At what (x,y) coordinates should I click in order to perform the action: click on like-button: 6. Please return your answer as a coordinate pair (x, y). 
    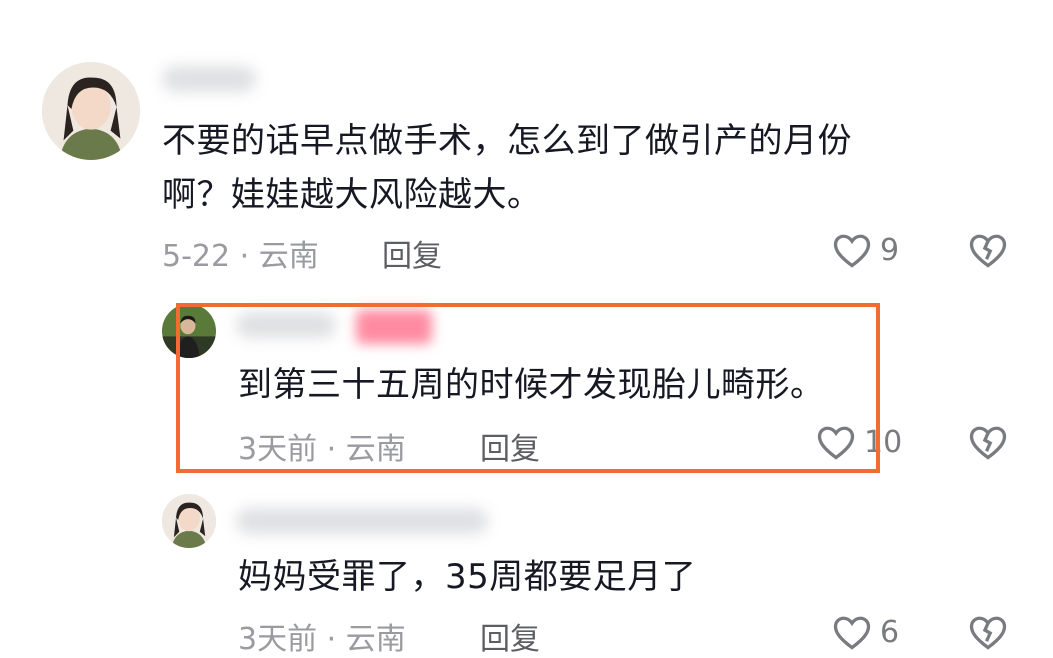
    Looking at the image, I should click on (864, 632).